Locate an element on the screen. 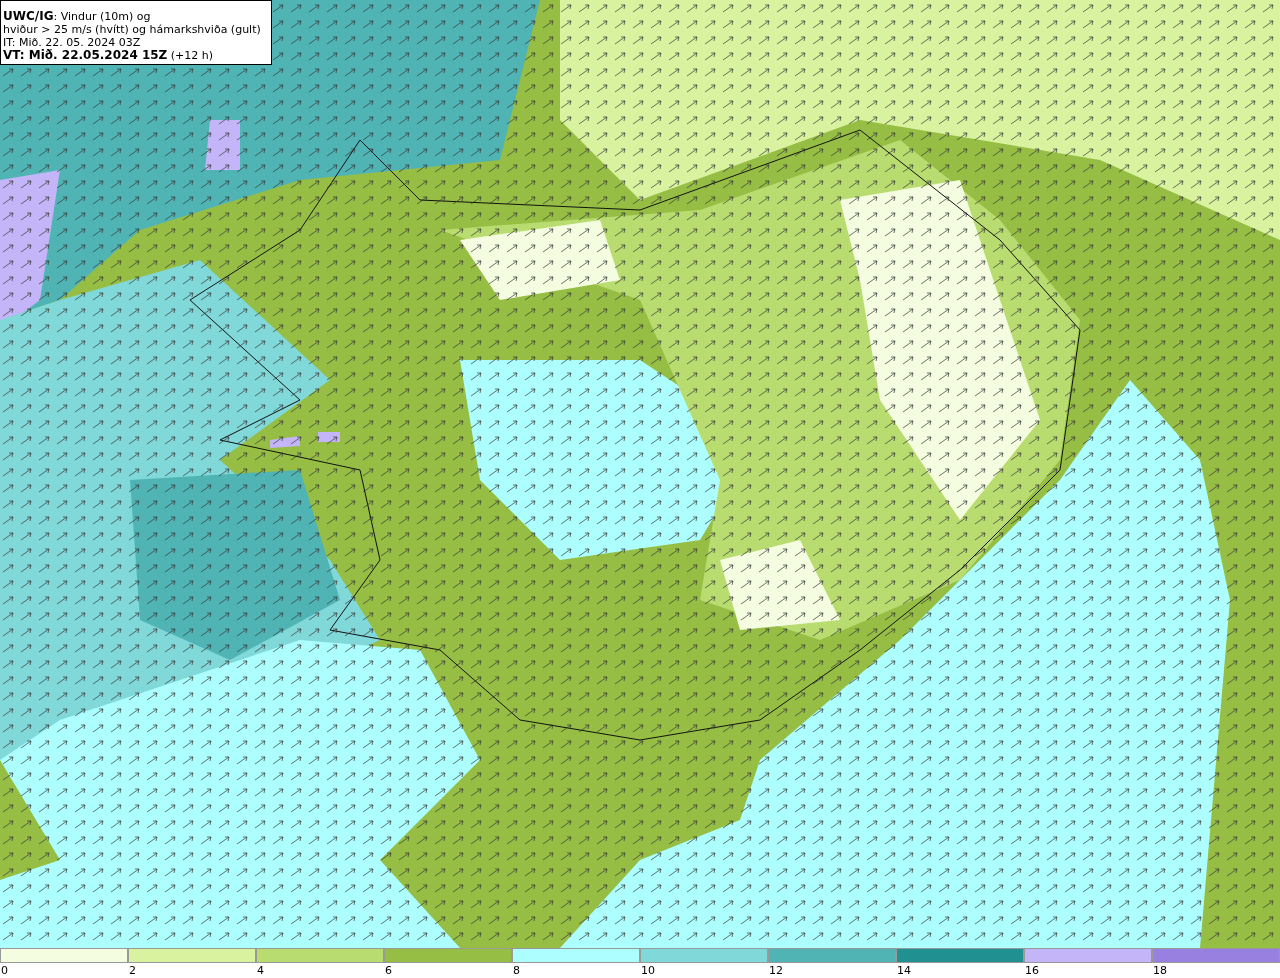 The width and height of the screenshot is (1280, 978). legend-label: 4 is located at coordinates (260, 970).